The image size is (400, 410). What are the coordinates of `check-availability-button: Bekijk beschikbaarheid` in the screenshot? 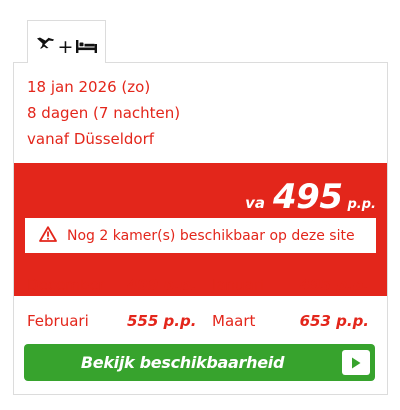 It's located at (199, 362).